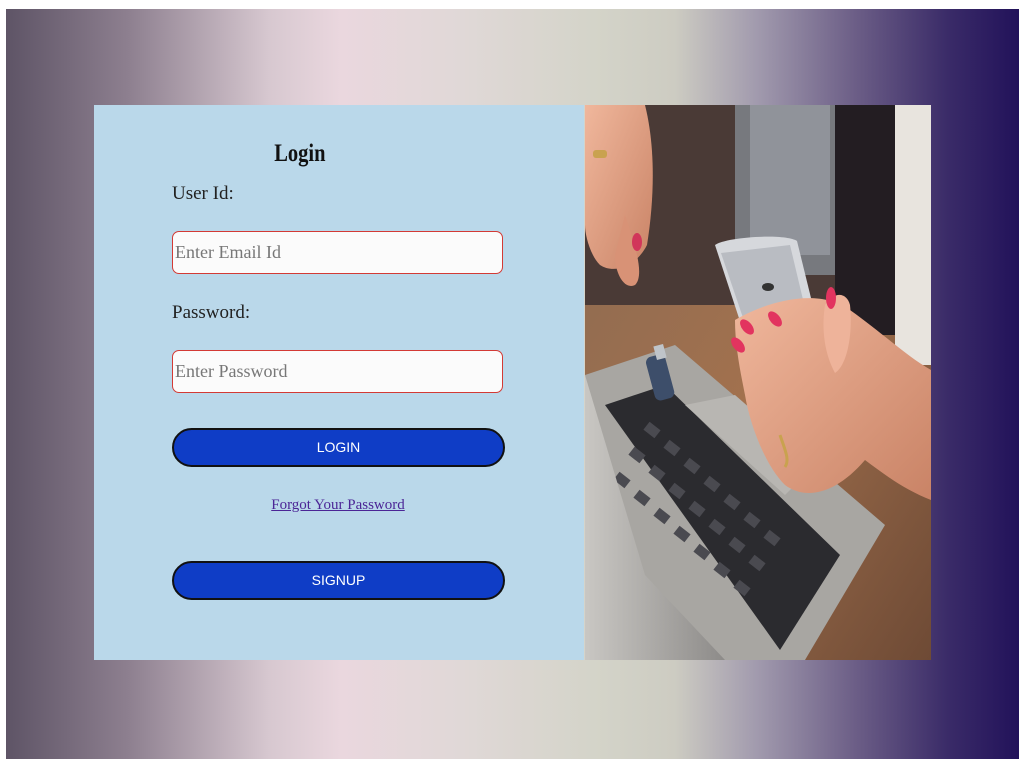 The width and height of the screenshot is (1024, 768). I want to click on login-button: LOGIN, so click(338, 447).